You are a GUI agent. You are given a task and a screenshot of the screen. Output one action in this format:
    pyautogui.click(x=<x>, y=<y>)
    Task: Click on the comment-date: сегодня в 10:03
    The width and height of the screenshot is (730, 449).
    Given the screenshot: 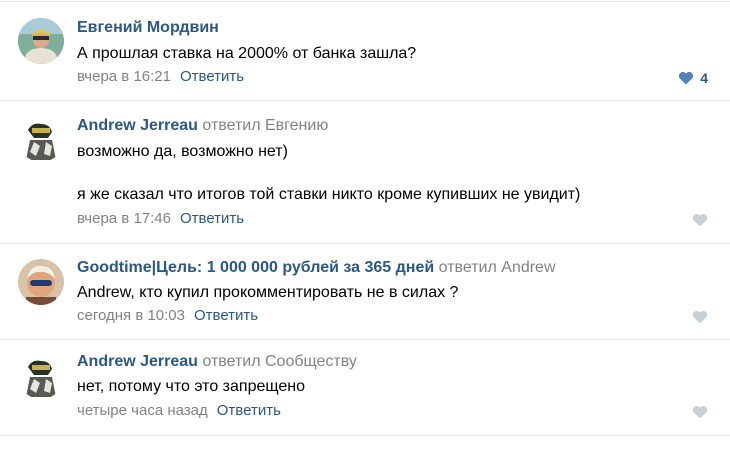 What is the action you would take?
    pyautogui.click(x=131, y=315)
    